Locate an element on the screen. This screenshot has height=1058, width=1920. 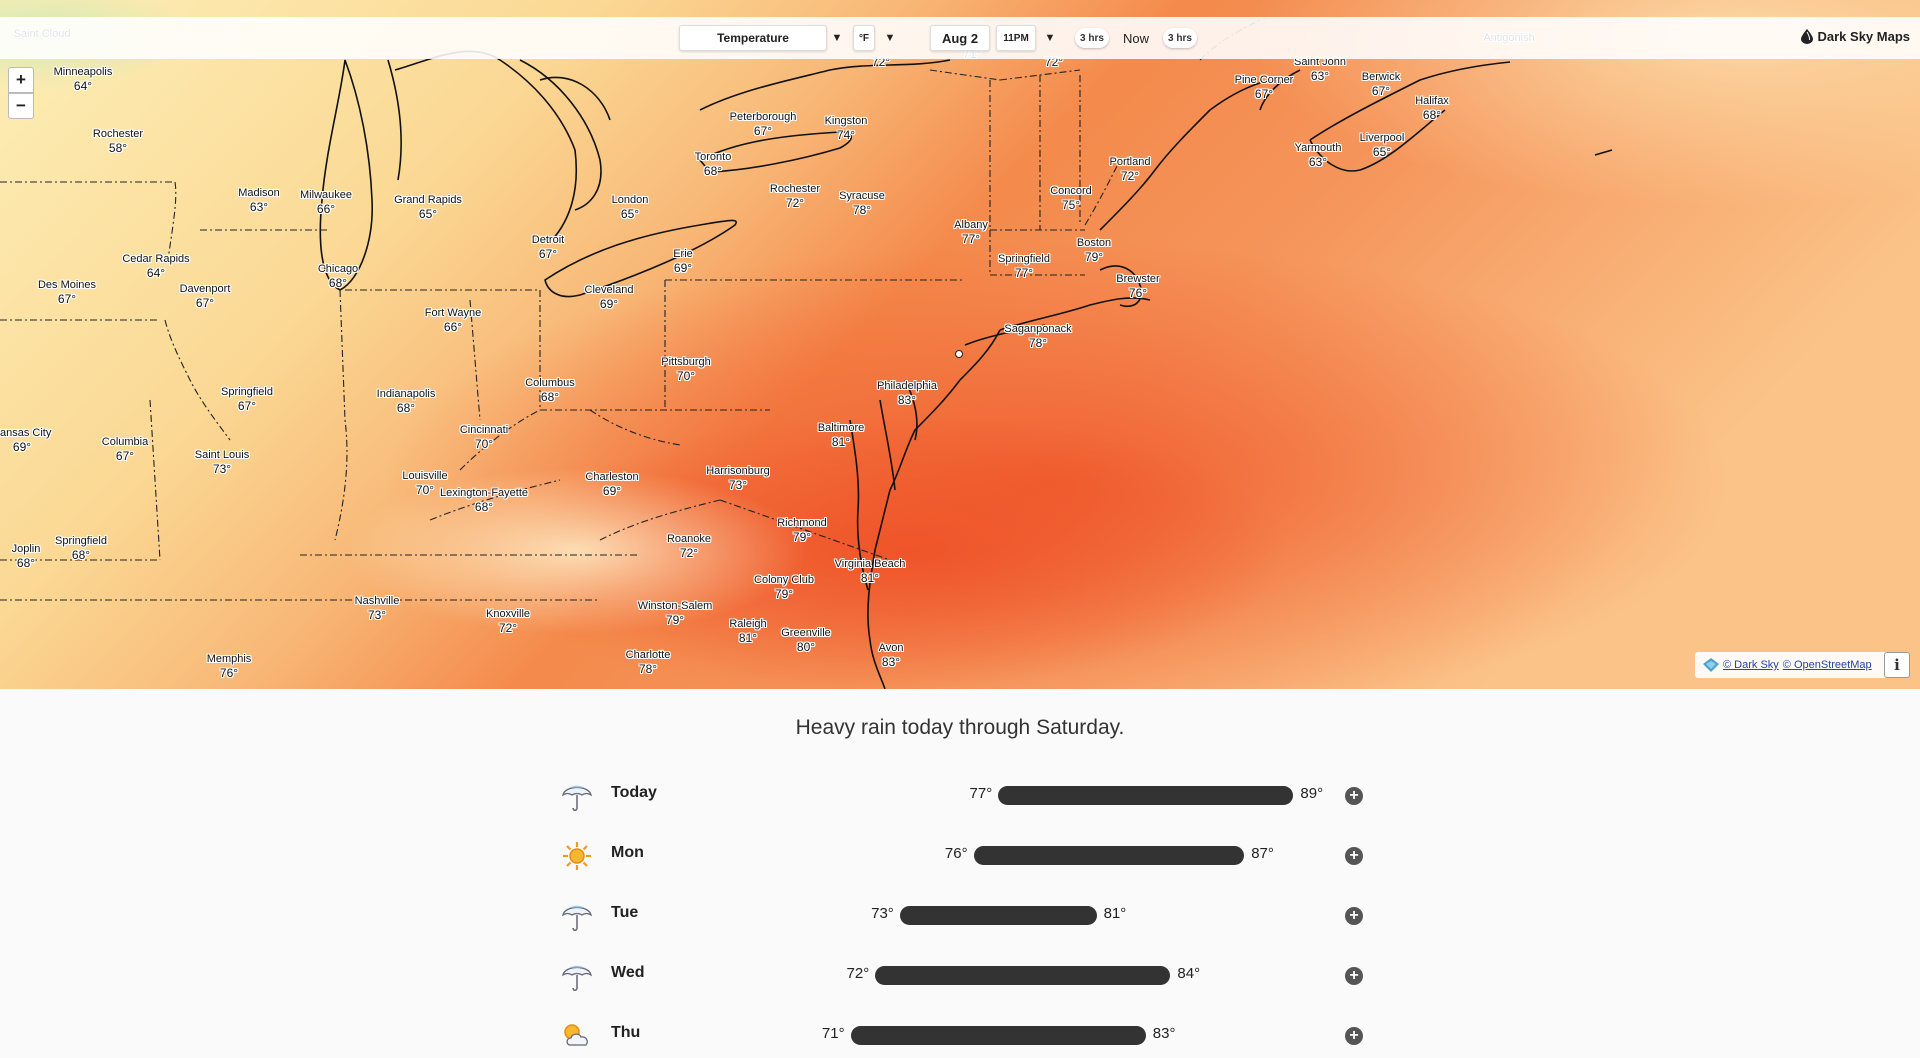
city-temperature: 77° is located at coordinates (1024, 273).